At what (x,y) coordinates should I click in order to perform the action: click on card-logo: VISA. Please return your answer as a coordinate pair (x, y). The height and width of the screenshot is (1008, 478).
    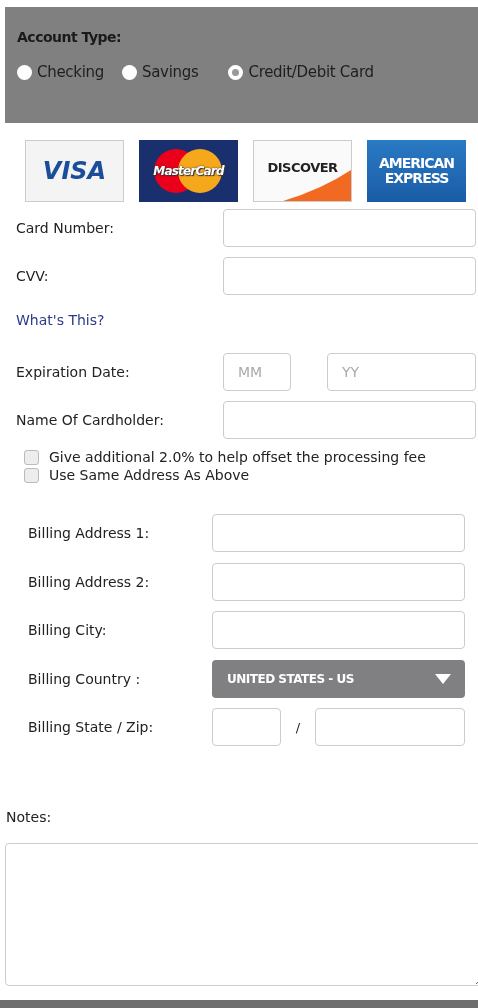
    Looking at the image, I should click on (74, 171).